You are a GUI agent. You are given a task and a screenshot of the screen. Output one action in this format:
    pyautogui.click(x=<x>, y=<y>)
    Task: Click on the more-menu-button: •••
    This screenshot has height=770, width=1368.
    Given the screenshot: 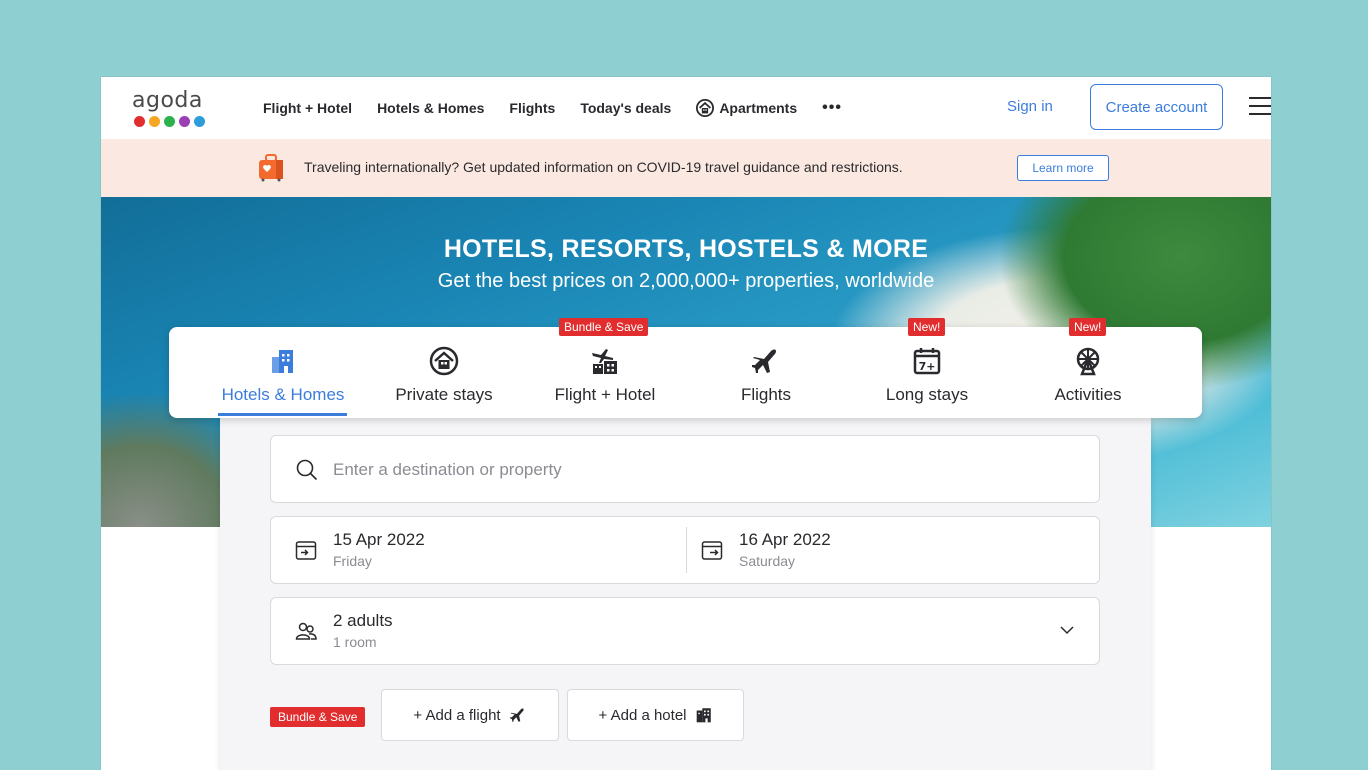 What is the action you would take?
    pyautogui.click(x=832, y=108)
    